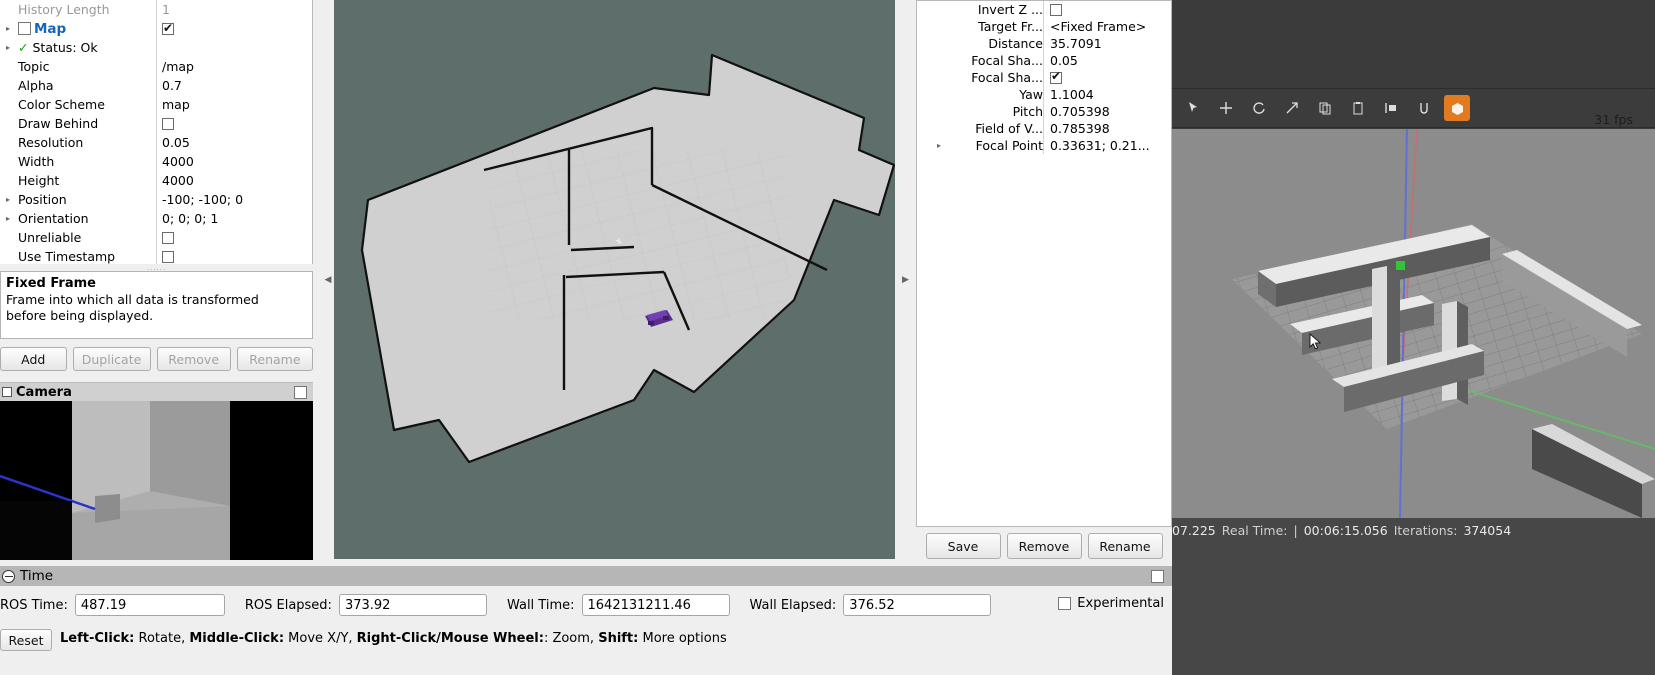 The height and width of the screenshot is (675, 1655). I want to click on view-property-row: Field of V... 0.785398, so click(1044, 128).